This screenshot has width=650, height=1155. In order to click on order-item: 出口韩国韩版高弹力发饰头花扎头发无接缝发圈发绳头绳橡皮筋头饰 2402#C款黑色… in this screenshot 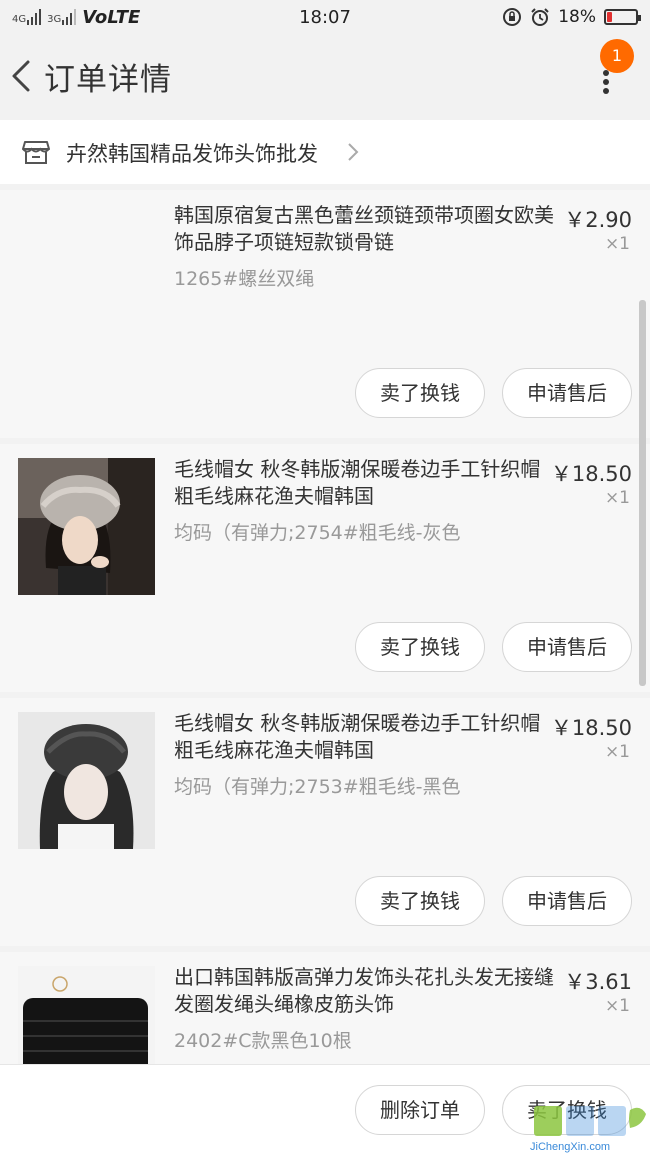, I will do `click(325, 1008)`.